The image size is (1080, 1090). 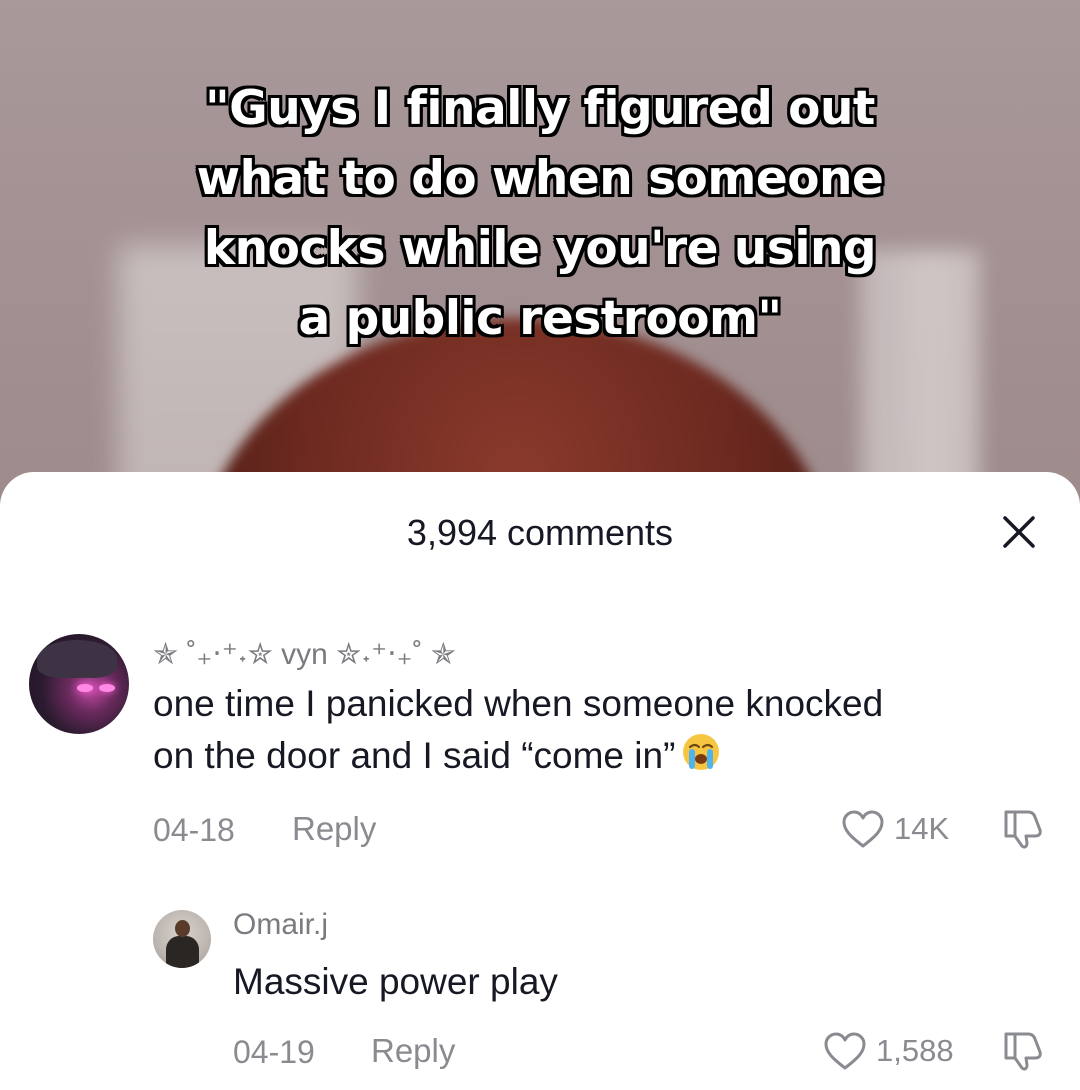 What do you see at coordinates (274, 1052) in the screenshot?
I see `comment-date: 04-19` at bounding box center [274, 1052].